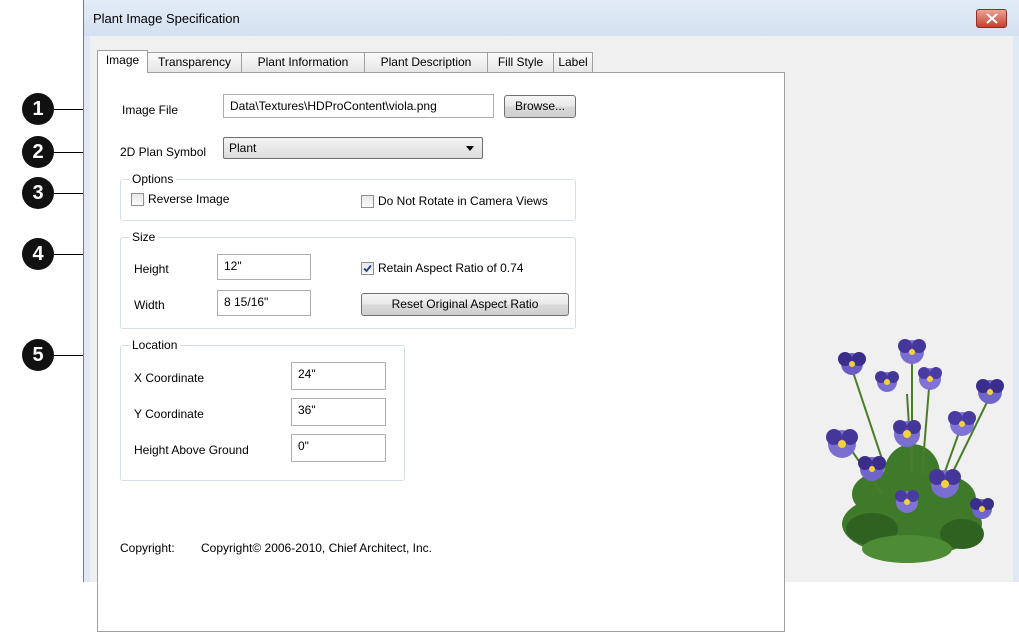 Image resolution: width=1019 pixels, height=632 pixels. What do you see at coordinates (465, 304) in the screenshot?
I see `reset-aspect-ratio-button: Reset Original Aspect Ratio` at bounding box center [465, 304].